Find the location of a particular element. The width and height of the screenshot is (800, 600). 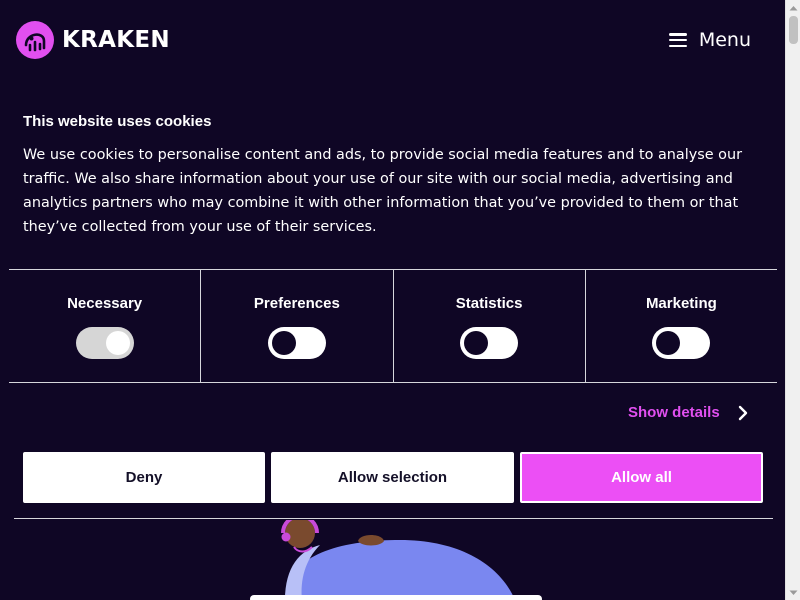

banner-divider is located at coordinates (393, 518).